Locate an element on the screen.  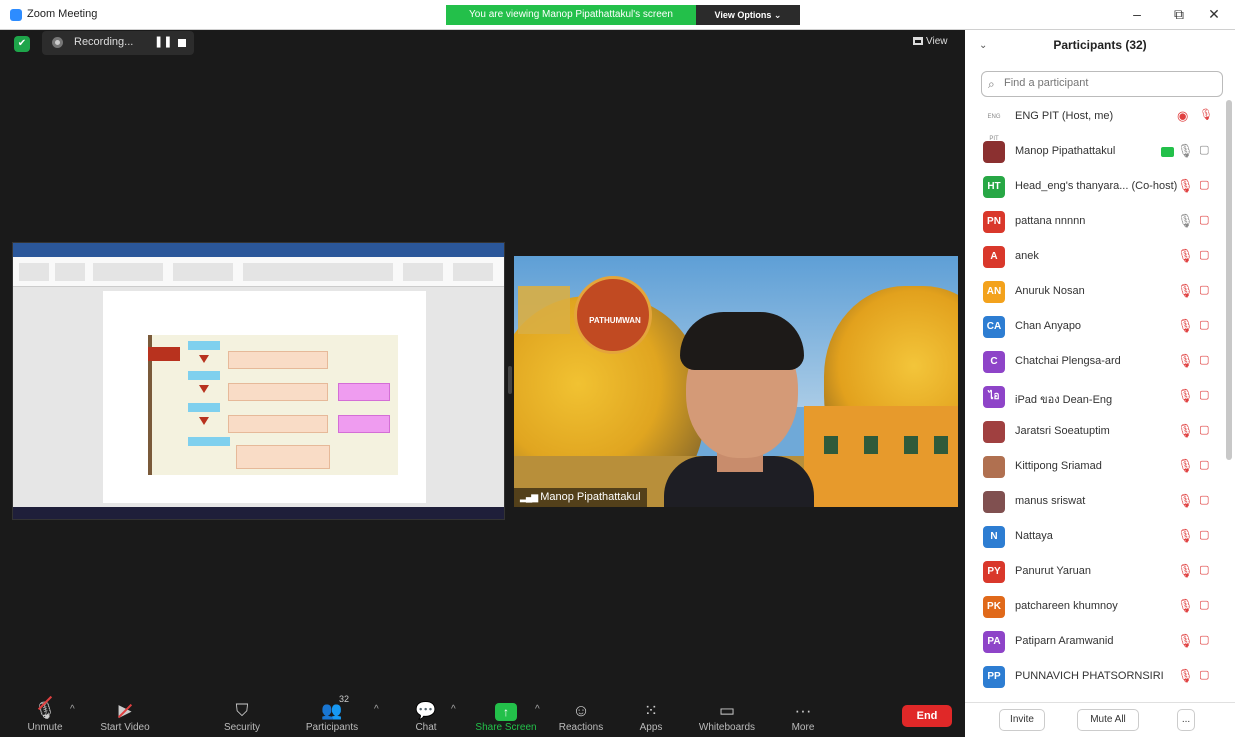
participant-name: Chatchai Plengsa-ard is located at coordinates (1068, 361).